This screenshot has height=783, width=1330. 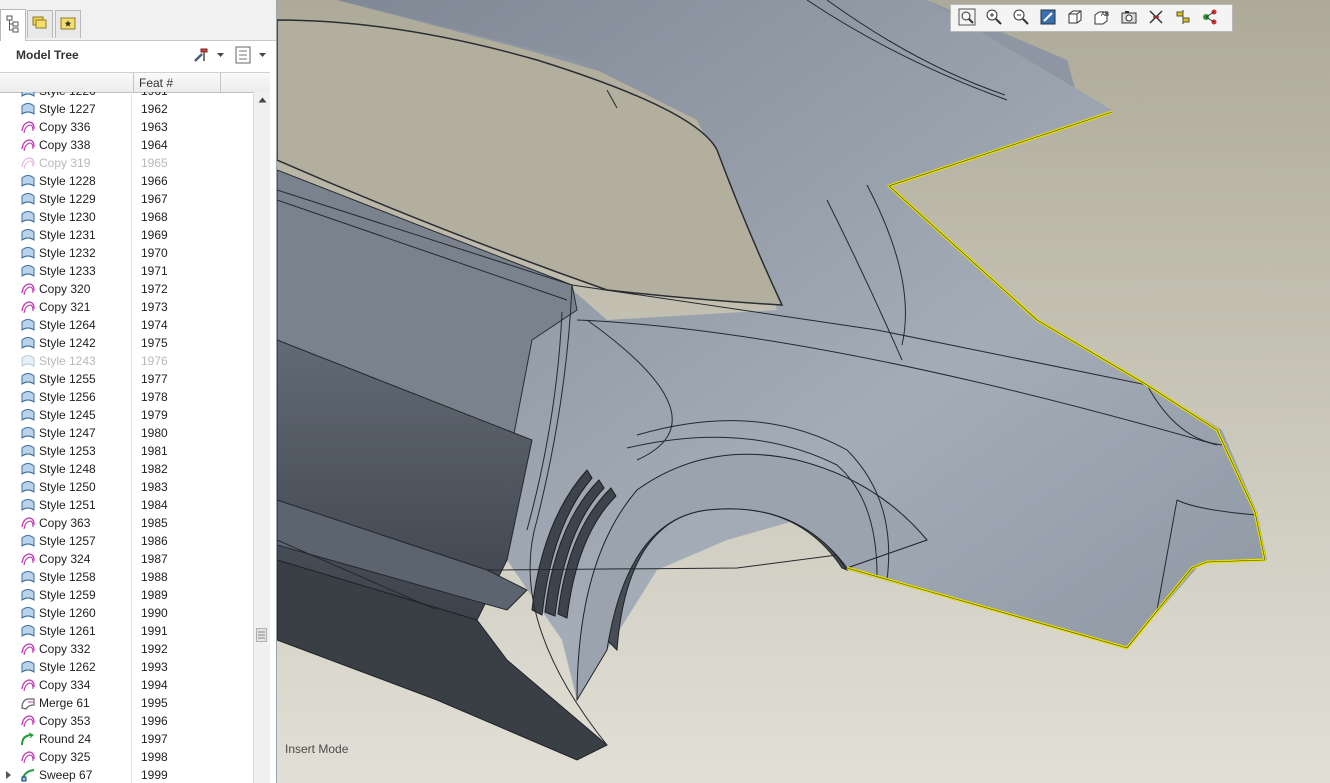 What do you see at coordinates (994, 18) in the screenshot?
I see `zoom-in-button` at bounding box center [994, 18].